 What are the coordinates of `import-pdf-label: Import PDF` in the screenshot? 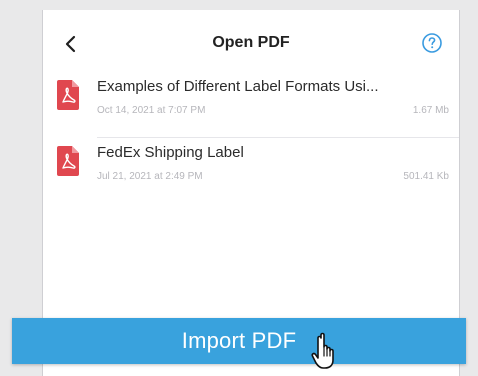 It's located at (239, 340).